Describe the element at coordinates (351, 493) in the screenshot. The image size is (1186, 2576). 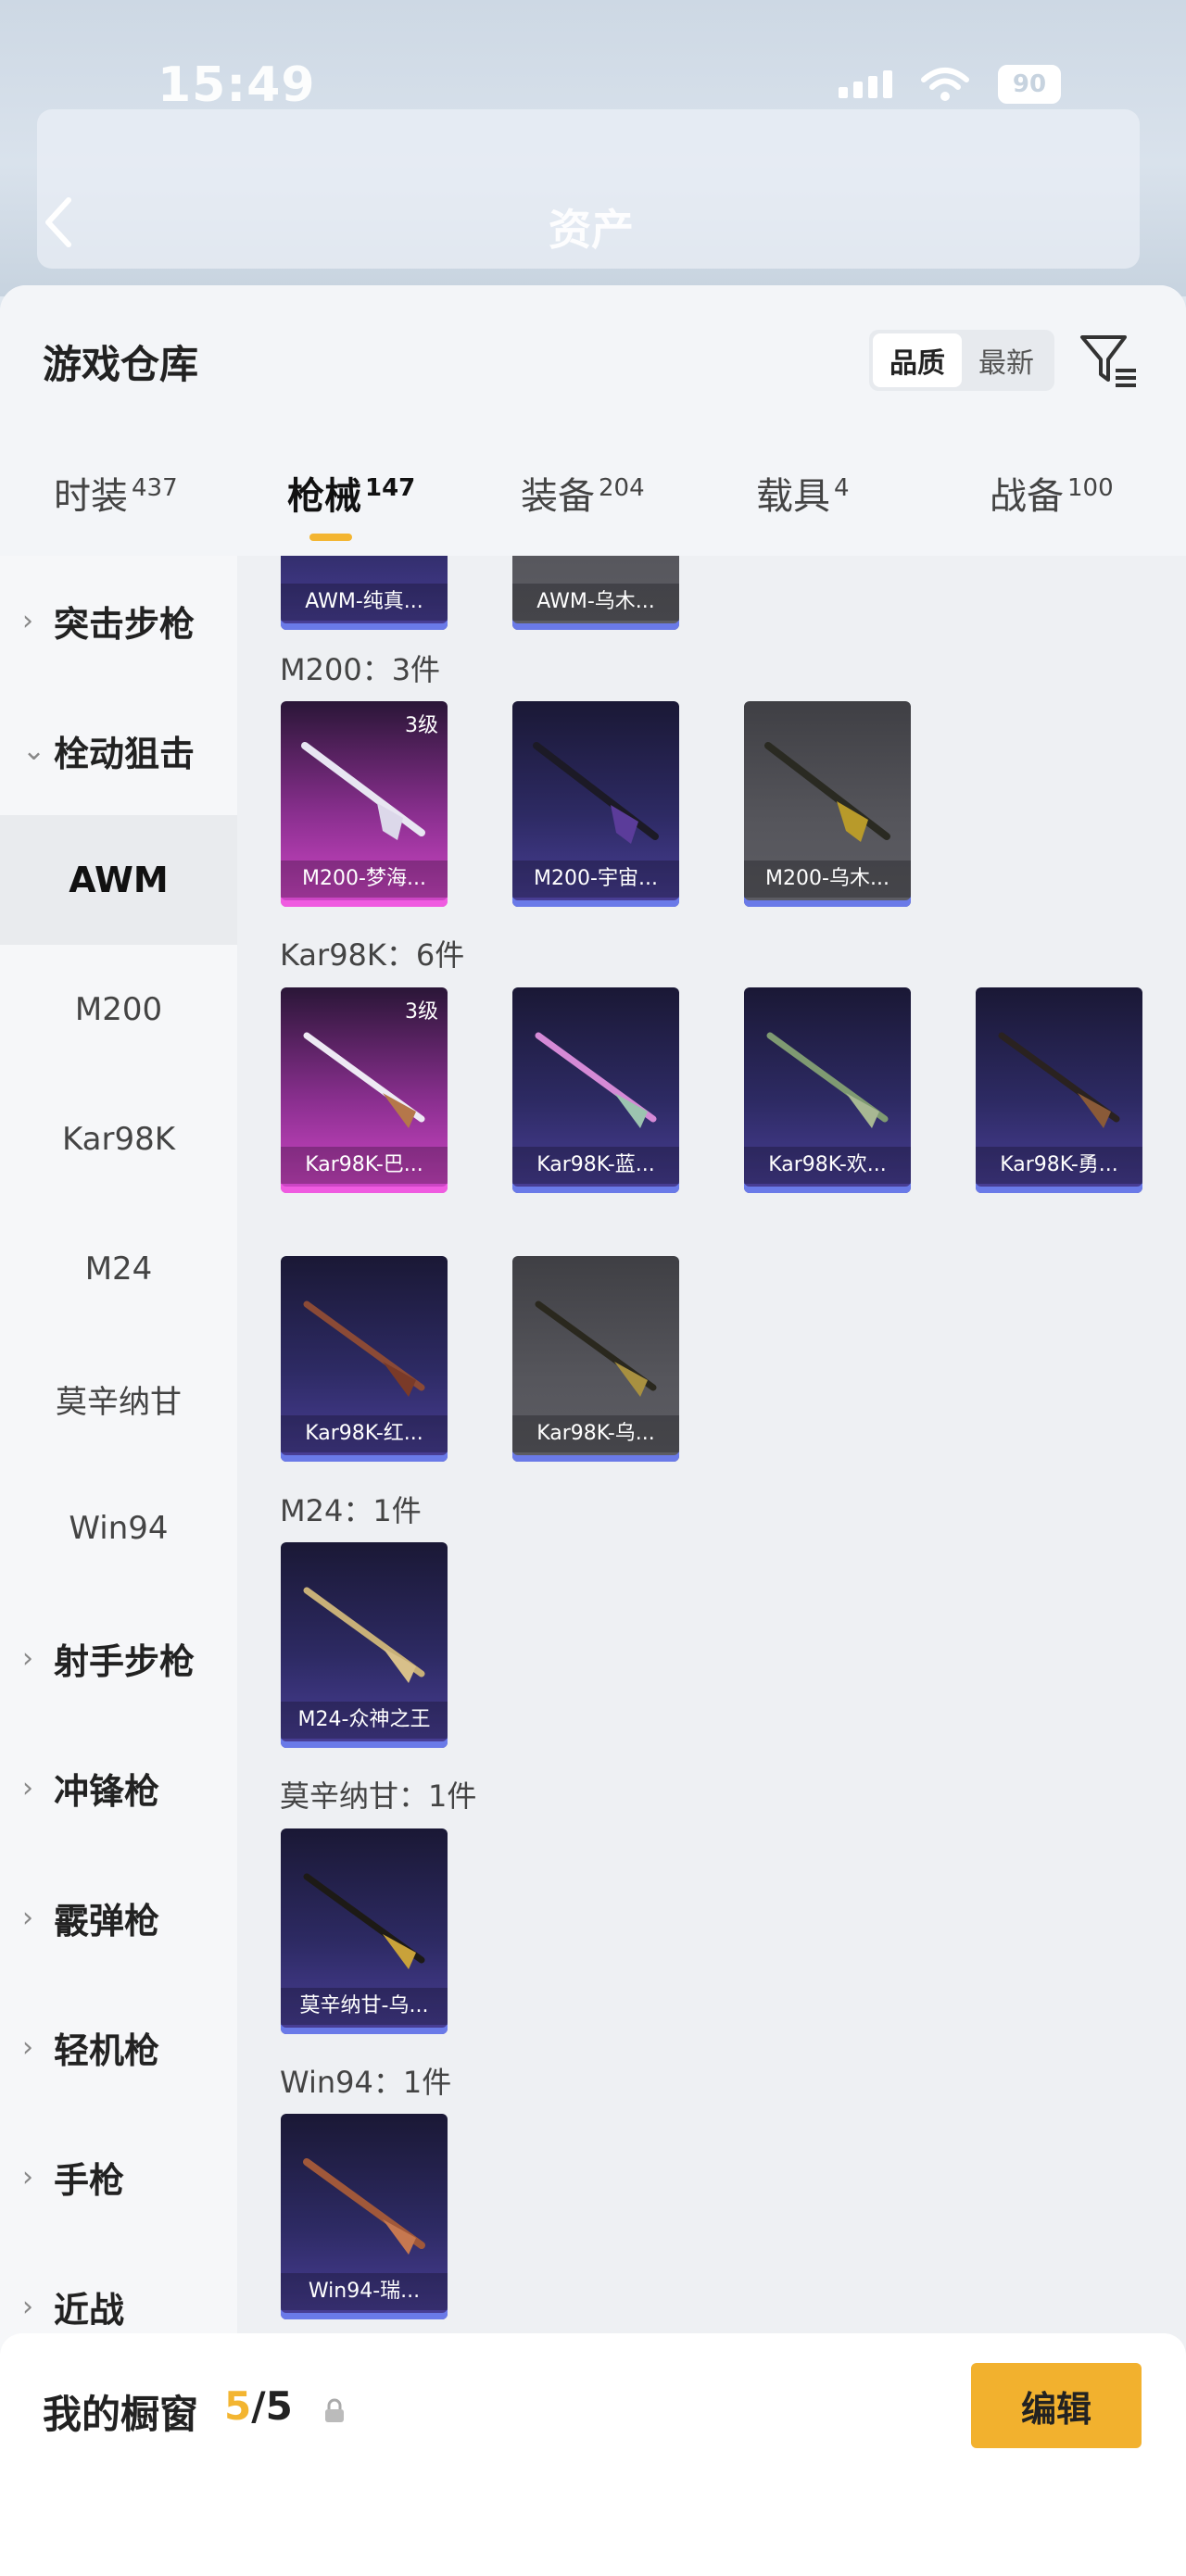
I see `tab-firearms: 枪械 147` at that location.